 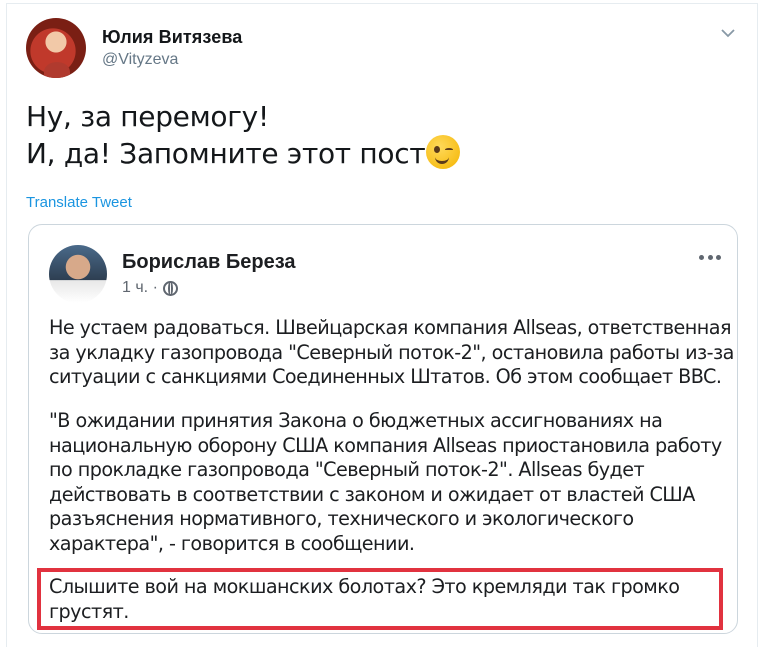 What do you see at coordinates (147, 116) in the screenshot?
I see `tweet-text-line: Ну, за перемогу!` at bounding box center [147, 116].